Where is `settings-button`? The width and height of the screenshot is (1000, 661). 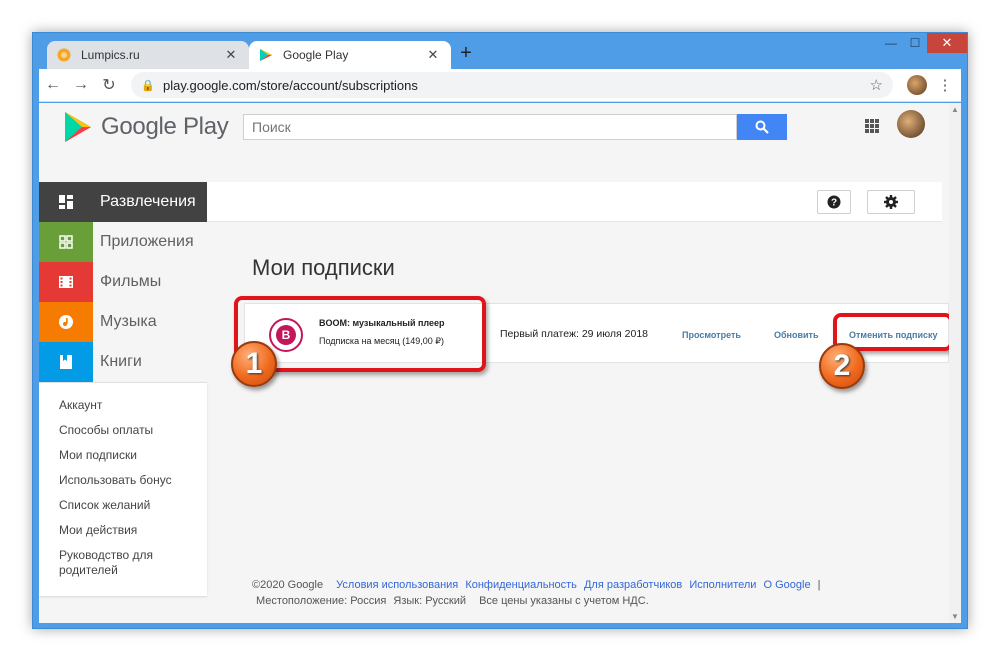 settings-button is located at coordinates (891, 202).